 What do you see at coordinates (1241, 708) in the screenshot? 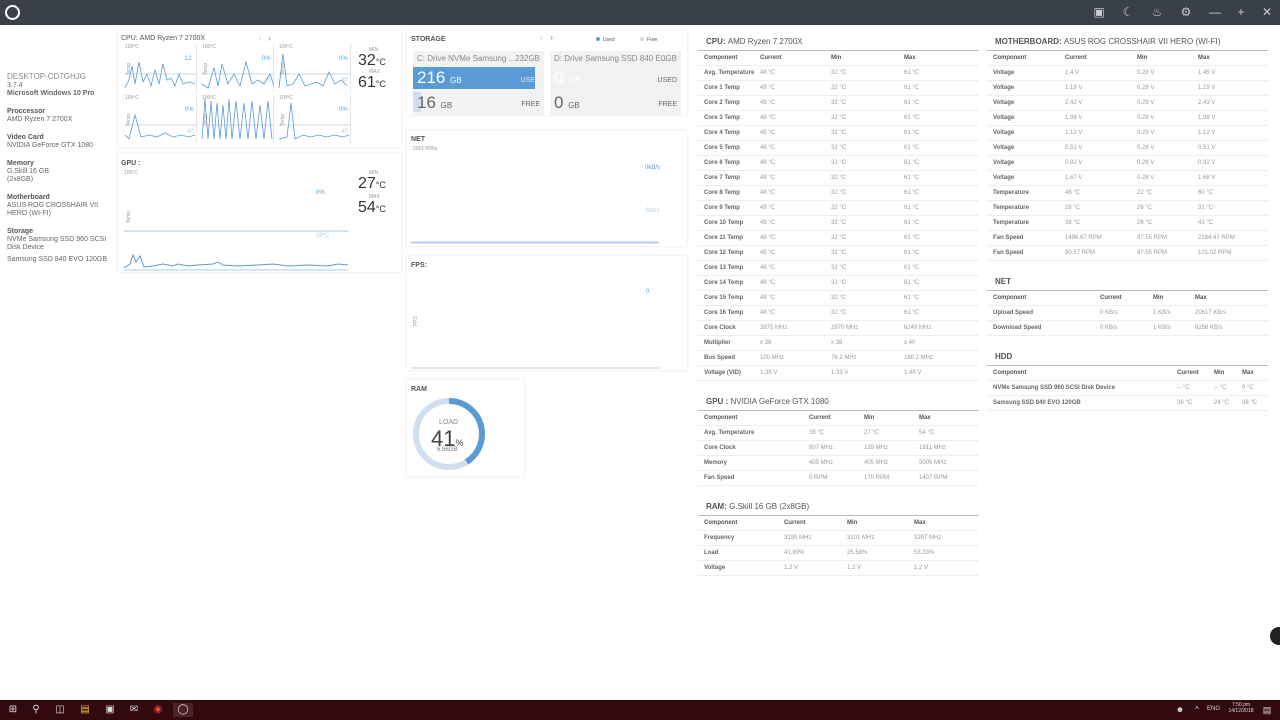
I see `clock: 7:50 pm 14/12/2018` at bounding box center [1241, 708].